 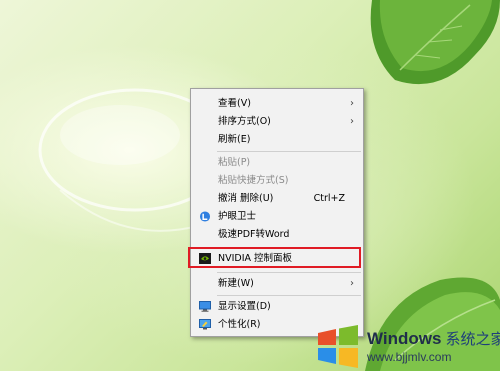 I want to click on watermark-url: www.bjjmlv.com, so click(x=409, y=357).